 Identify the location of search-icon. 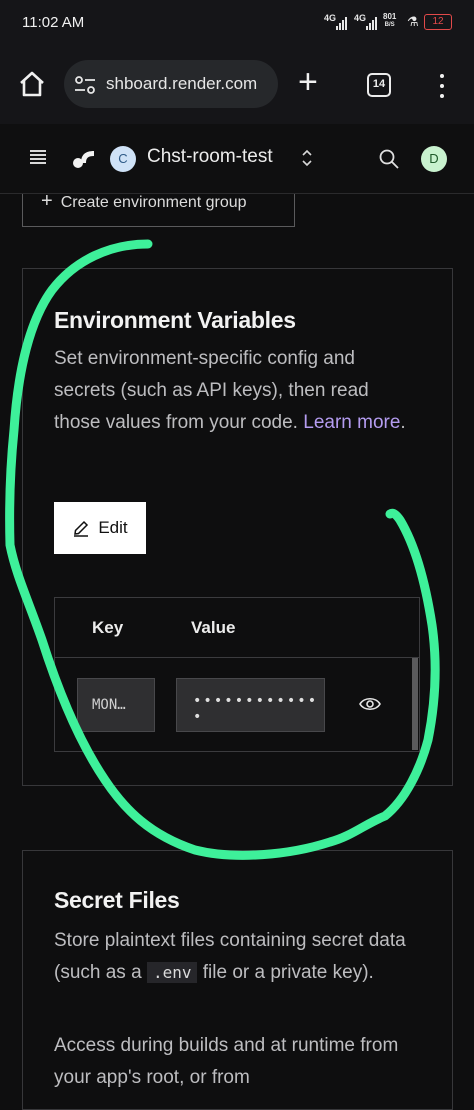
(389, 159).